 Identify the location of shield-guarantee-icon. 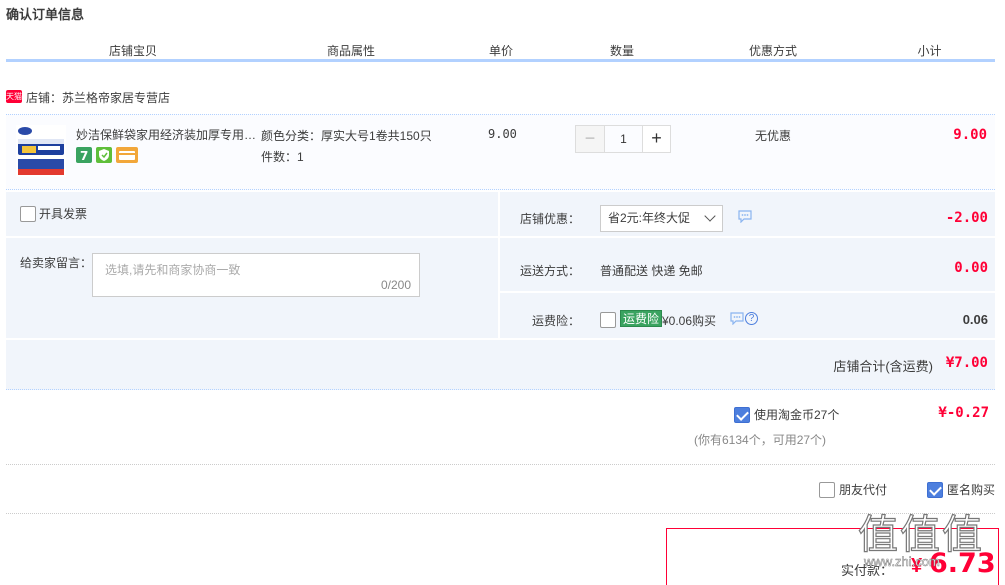
(104, 155).